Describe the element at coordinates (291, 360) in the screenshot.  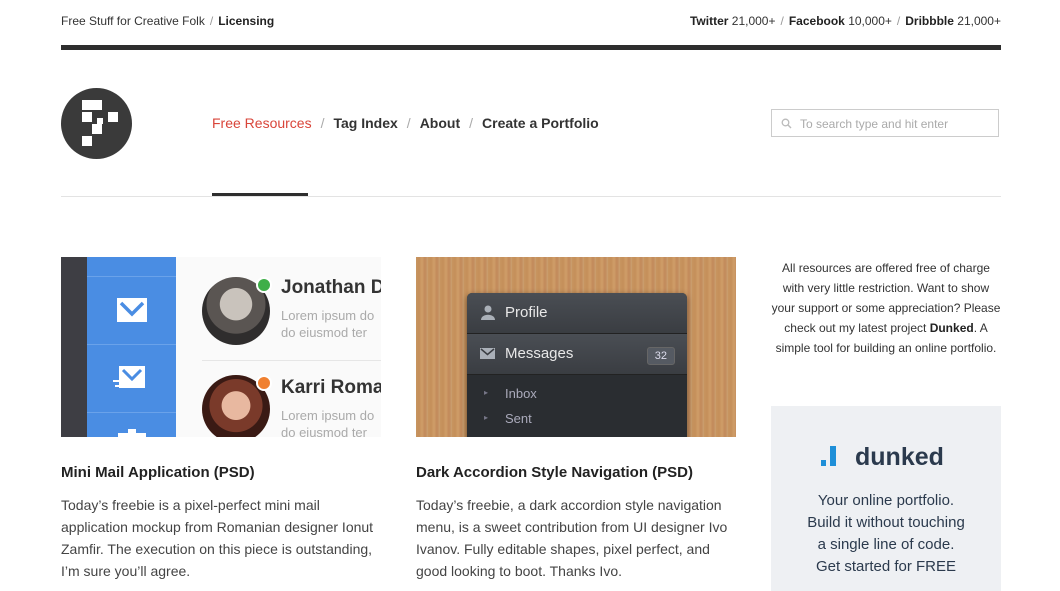
I see `contact-divider` at that location.